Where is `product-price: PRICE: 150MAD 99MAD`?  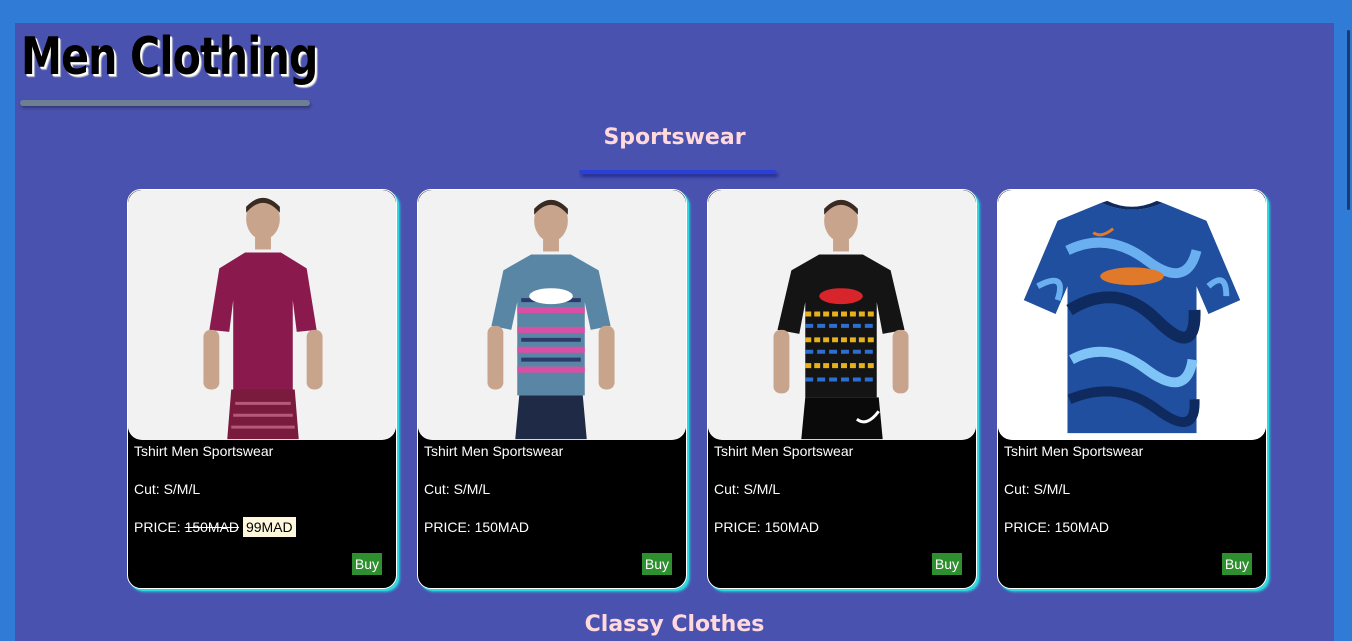
product-price: PRICE: 150MAD 99MAD is located at coordinates (262, 527).